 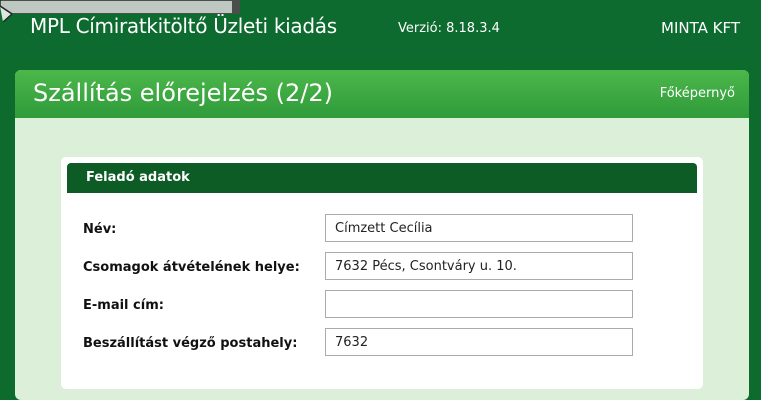 What do you see at coordinates (479, 342) in the screenshot?
I see `delivery-post-office-field` at bounding box center [479, 342].